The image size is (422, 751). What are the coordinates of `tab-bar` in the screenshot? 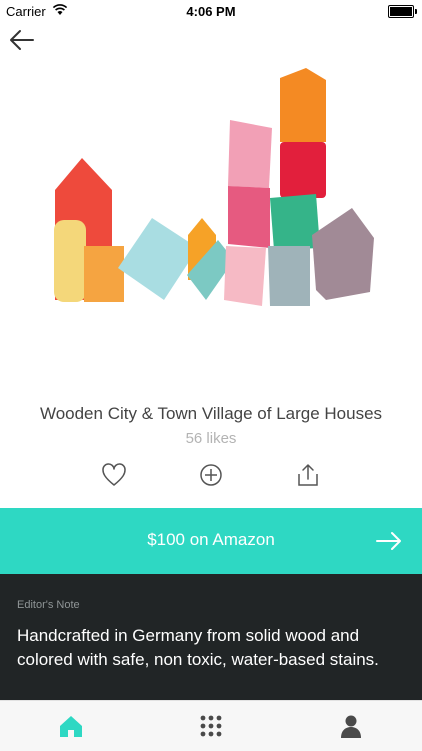 It's located at (211, 725).